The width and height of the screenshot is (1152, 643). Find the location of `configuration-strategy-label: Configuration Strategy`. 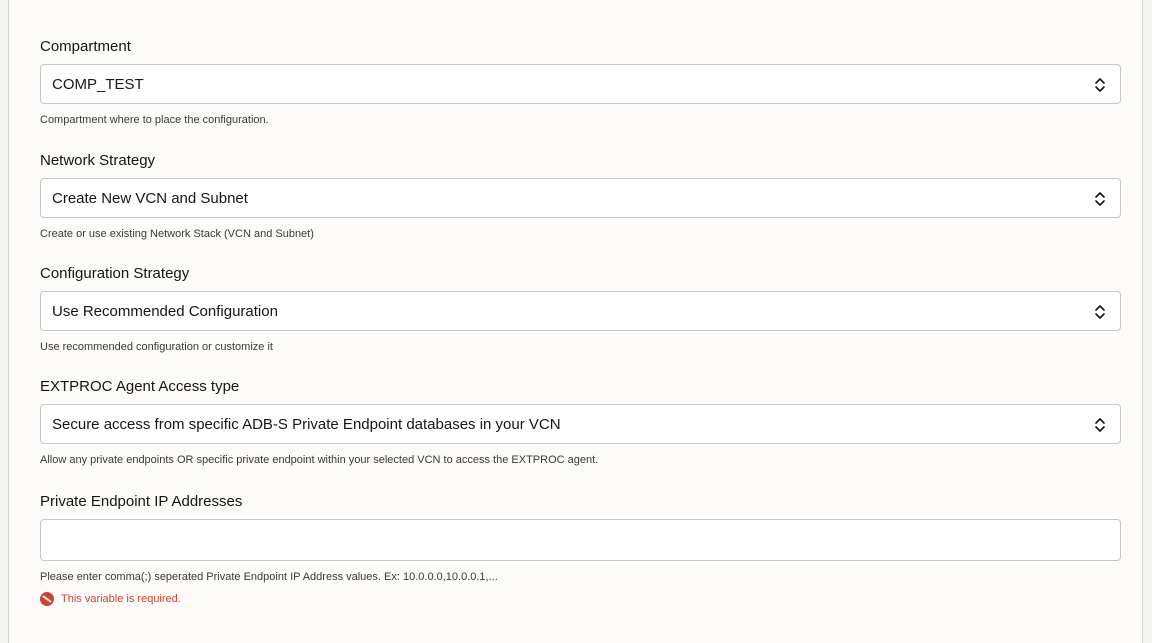

configuration-strategy-label: Configuration Strategy is located at coordinates (115, 273).